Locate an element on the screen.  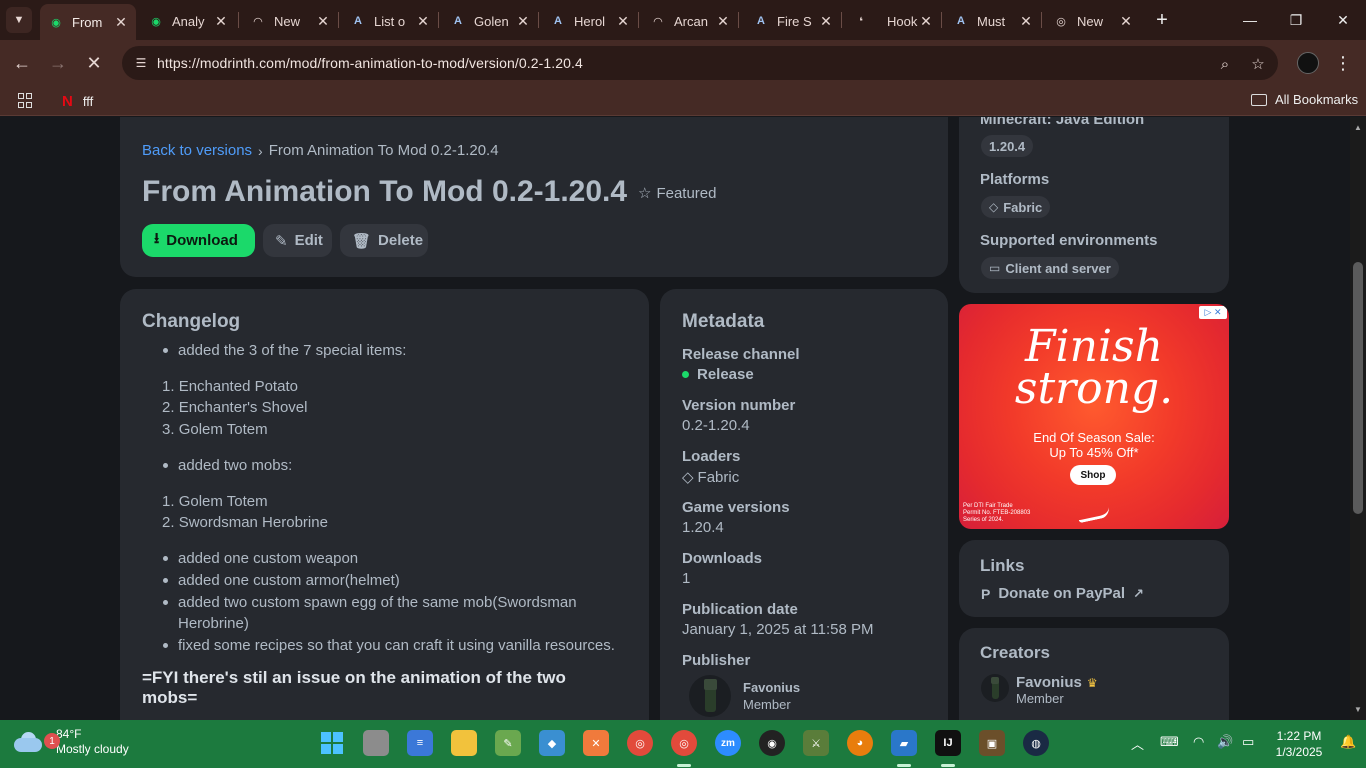
restore-button: ❐ is located at coordinates (1296, 20).